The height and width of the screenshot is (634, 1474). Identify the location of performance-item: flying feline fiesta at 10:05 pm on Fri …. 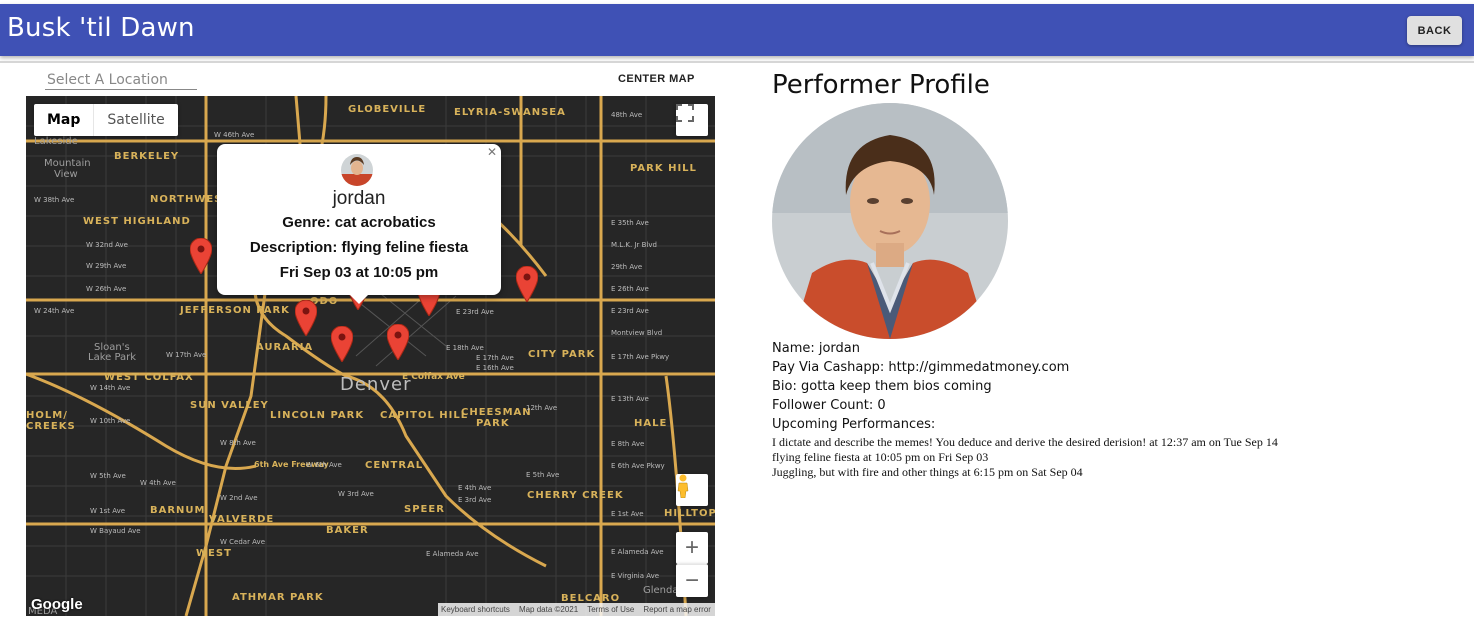
(880, 457).